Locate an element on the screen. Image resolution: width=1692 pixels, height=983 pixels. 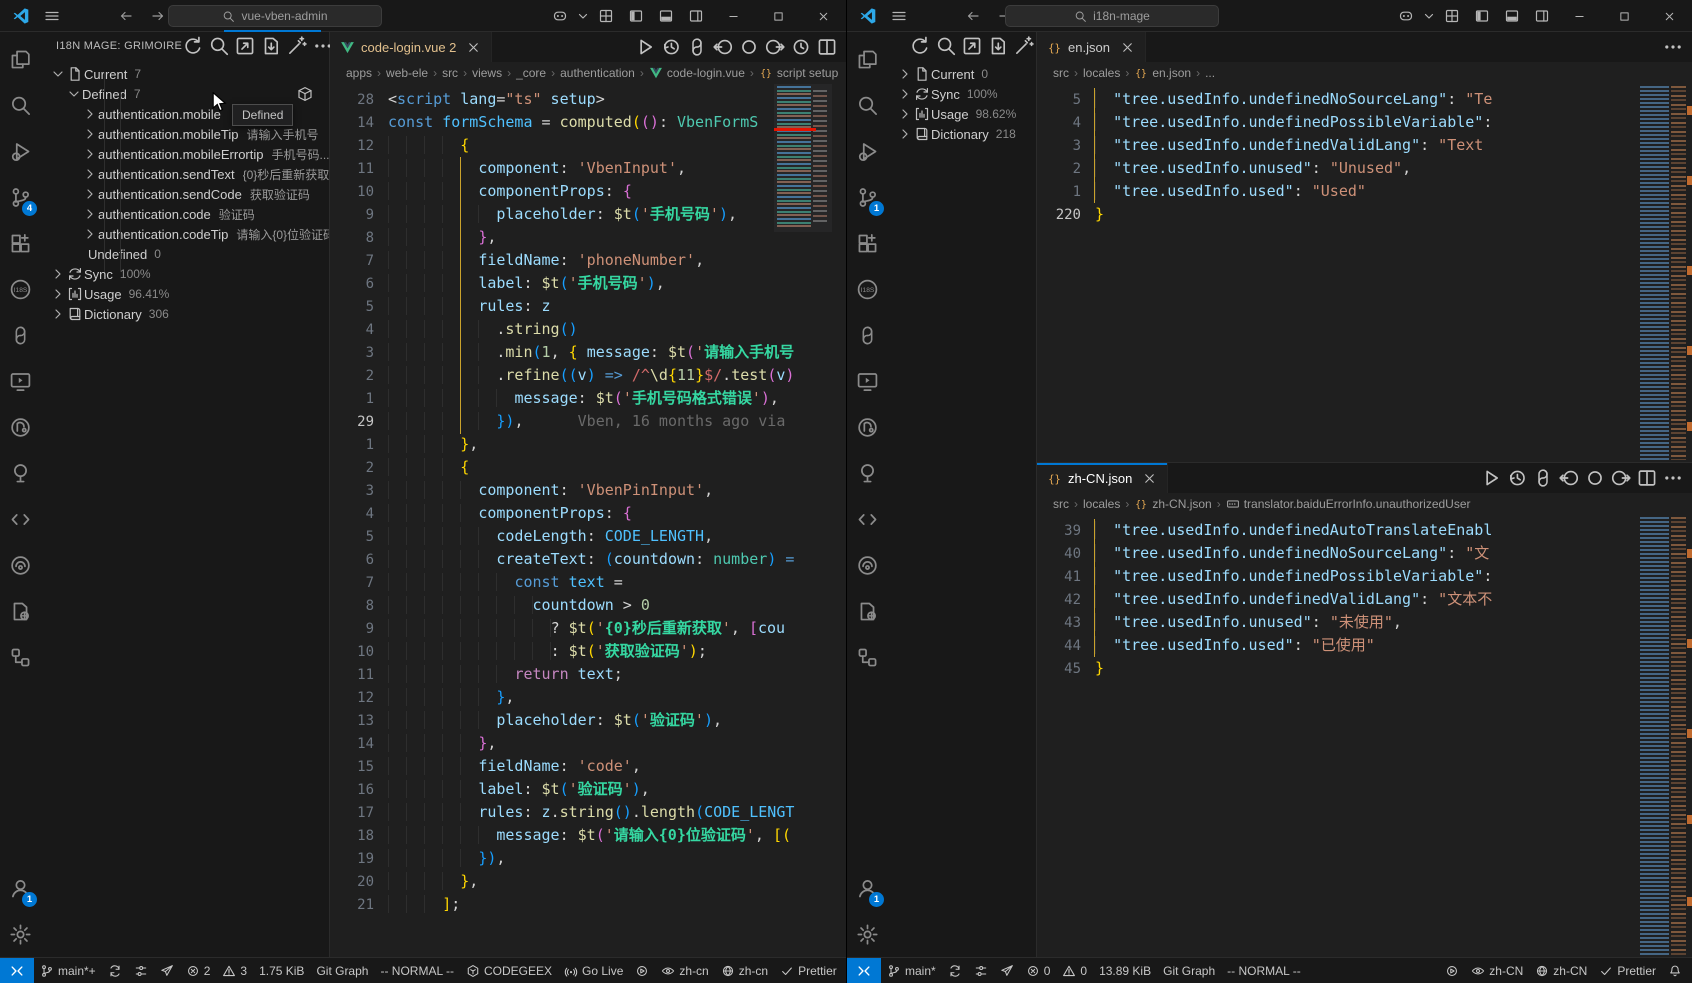
export-icon is located at coordinates (271, 46).